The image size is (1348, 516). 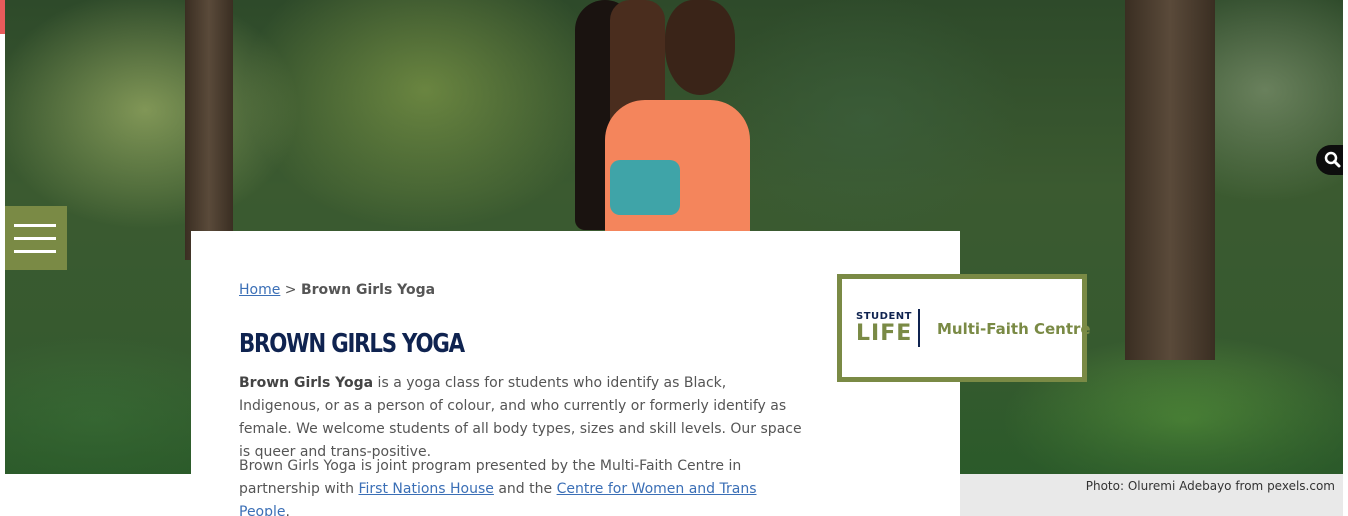 What do you see at coordinates (645, 187) in the screenshot?
I see `figure-sports-bra` at bounding box center [645, 187].